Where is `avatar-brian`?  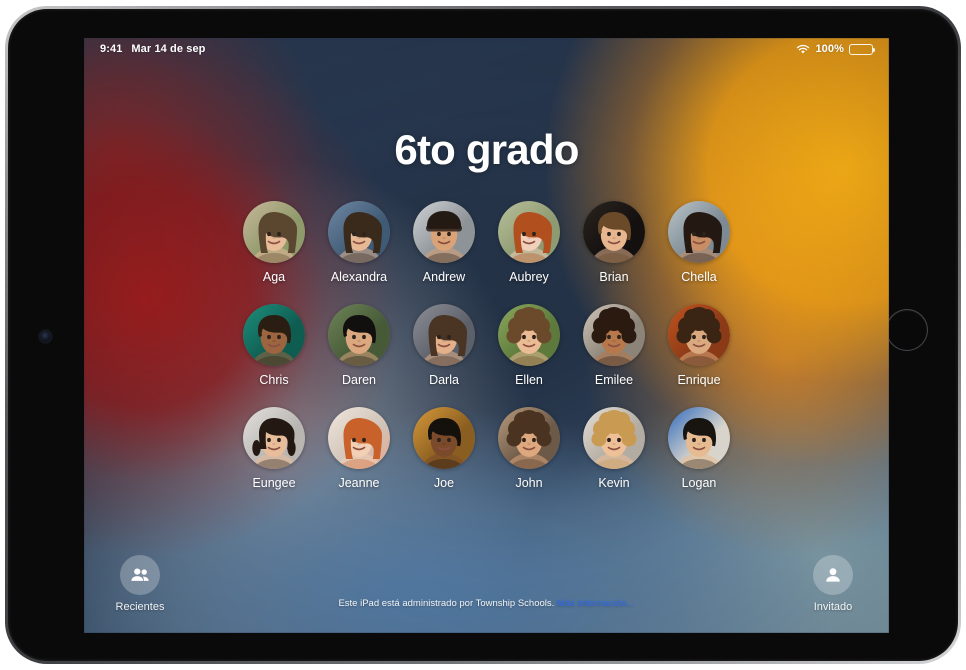 avatar-brian is located at coordinates (614, 232).